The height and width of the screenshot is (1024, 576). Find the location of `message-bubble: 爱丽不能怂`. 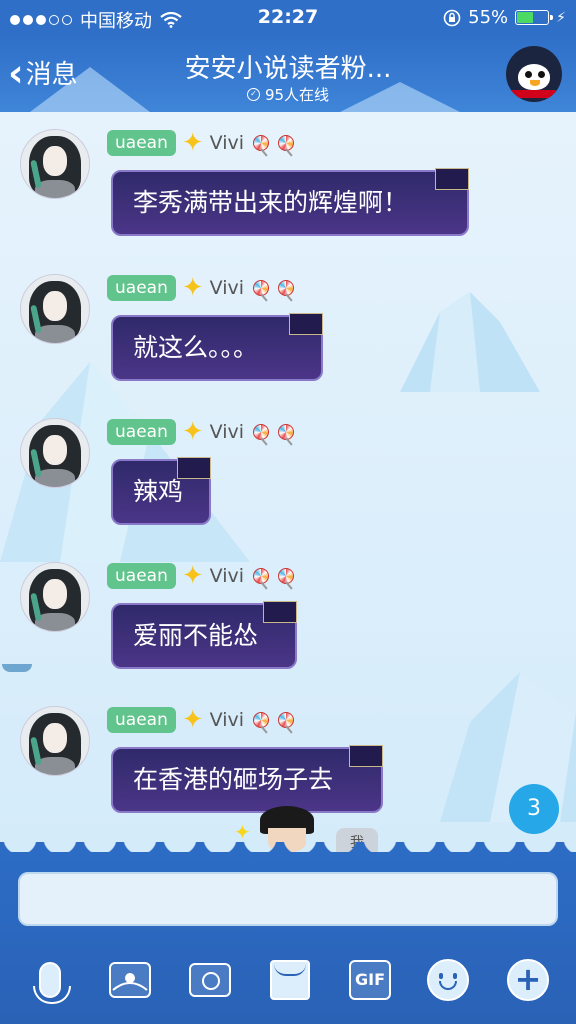

message-bubble: 爱丽不能怂 is located at coordinates (204, 635).